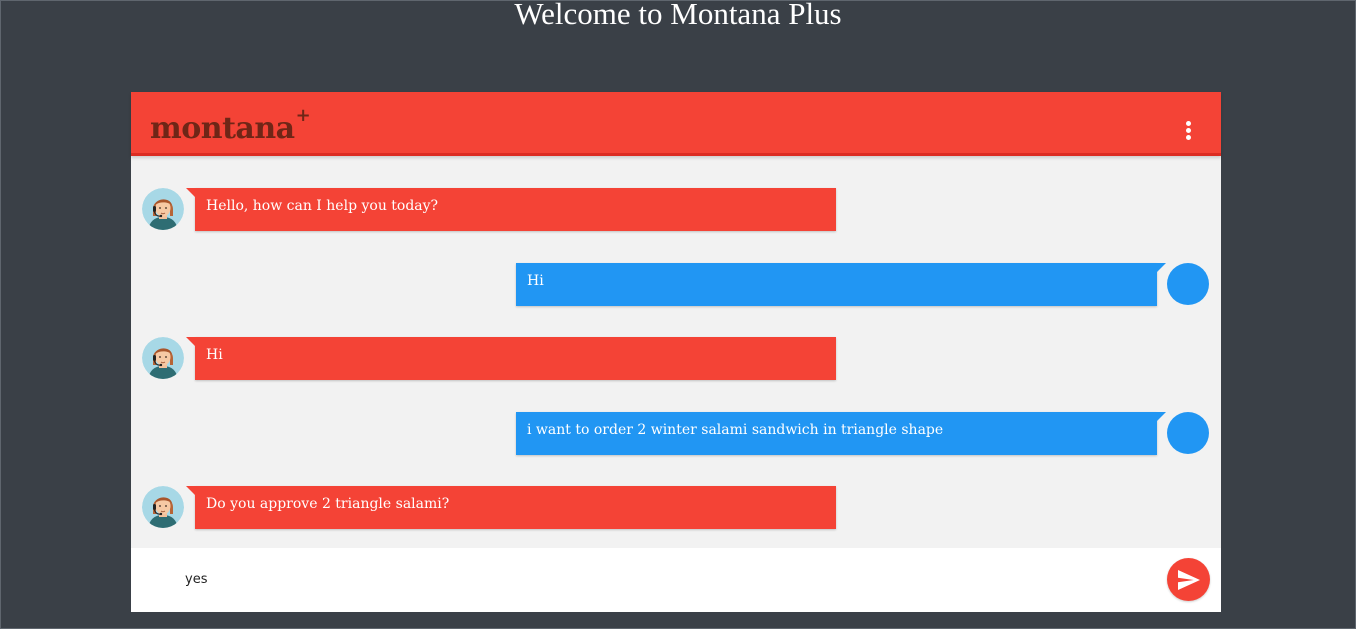 Image resolution: width=1356 pixels, height=629 pixels. I want to click on montana-logo: montana+, so click(230, 125).